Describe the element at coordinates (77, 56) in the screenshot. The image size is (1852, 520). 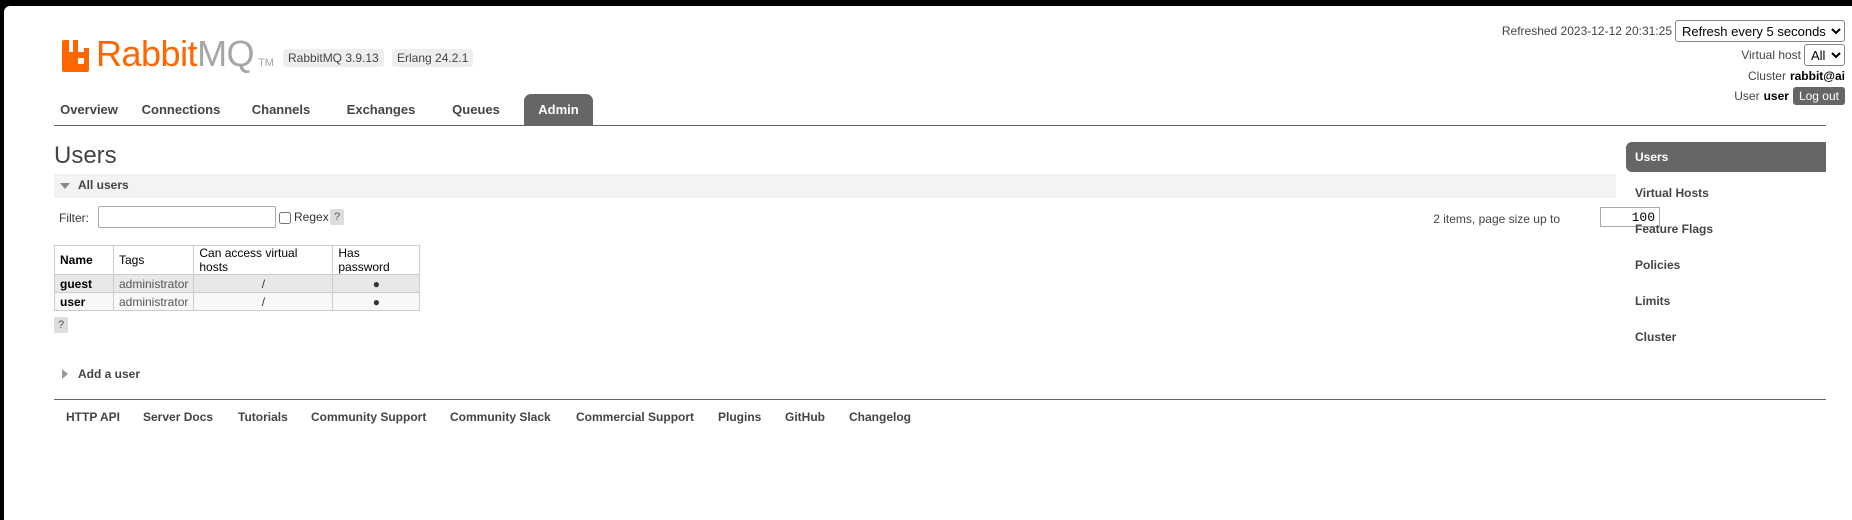
I see `rabbit-logo-icon` at that location.